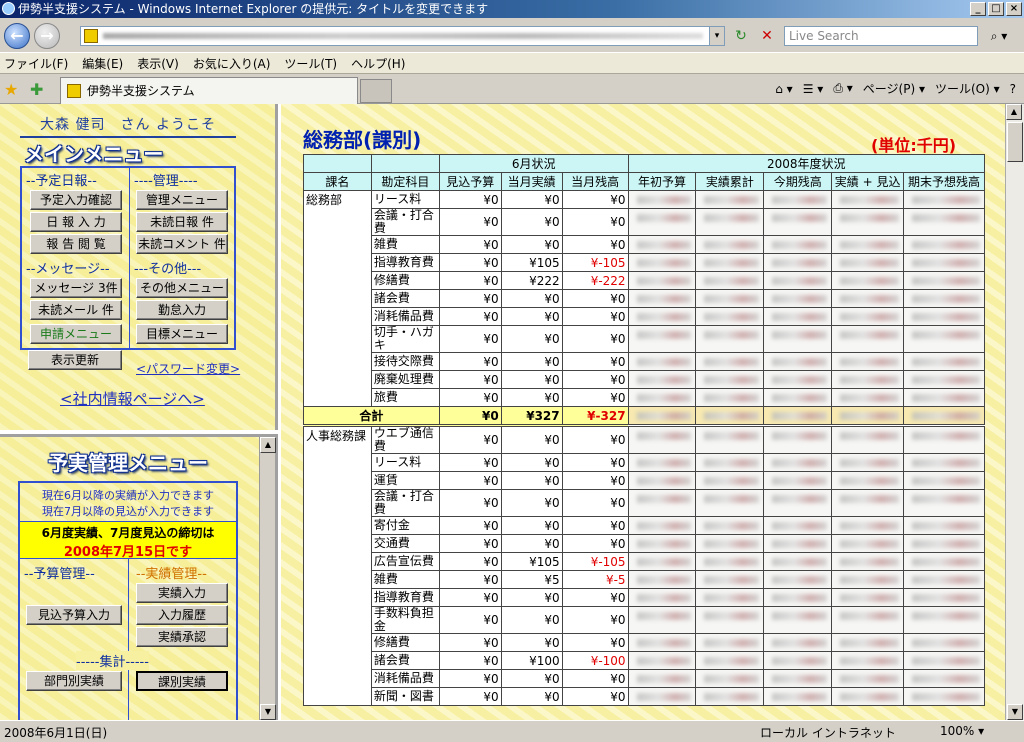 The width and height of the screenshot is (1024, 742). I want to click on kanri-menu-button: 管理メニュー, so click(182, 200).